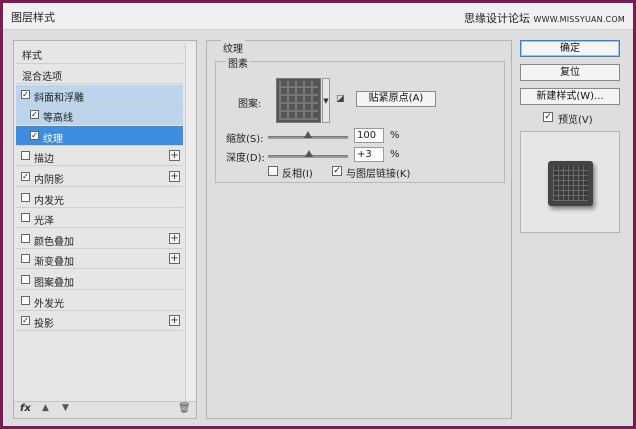 The width and height of the screenshot is (636, 429). I want to click on style-row: ✓ 纹理, so click(99, 135).